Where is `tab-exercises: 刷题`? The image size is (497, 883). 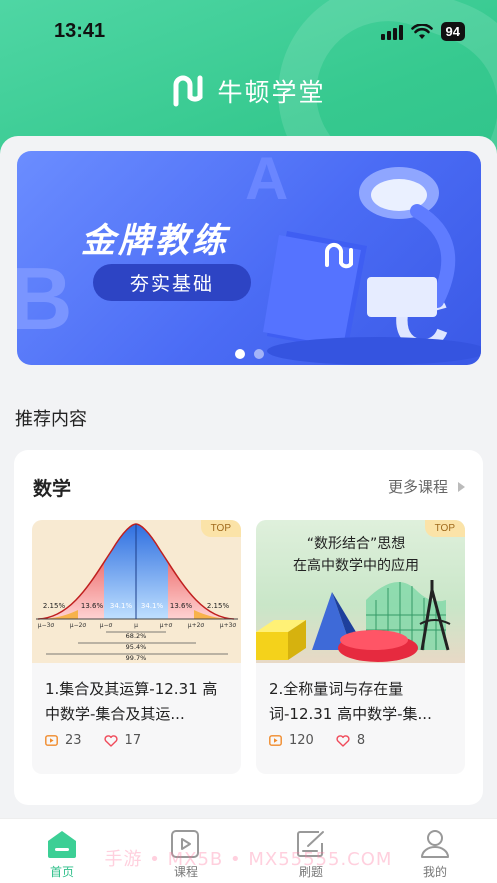
tab-exercises: 刷题 is located at coordinates (311, 854).